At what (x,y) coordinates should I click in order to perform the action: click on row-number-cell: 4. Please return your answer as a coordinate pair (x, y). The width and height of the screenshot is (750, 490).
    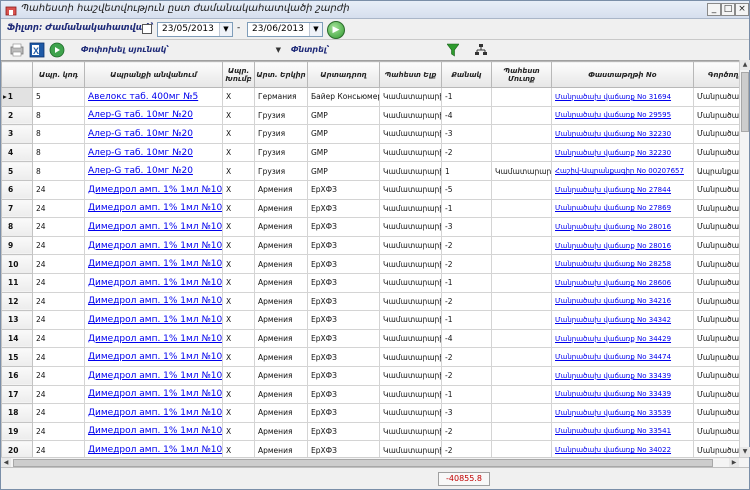
    Looking at the image, I should click on (17, 152).